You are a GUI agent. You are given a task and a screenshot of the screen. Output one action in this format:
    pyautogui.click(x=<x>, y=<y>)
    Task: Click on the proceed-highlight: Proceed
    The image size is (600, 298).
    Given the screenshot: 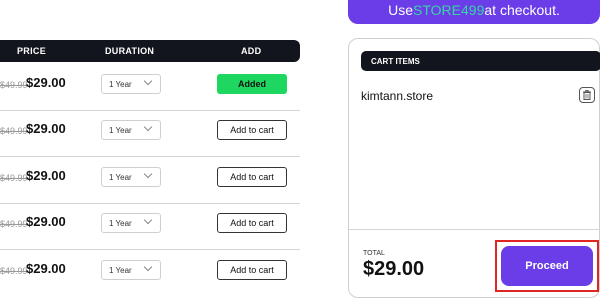 What is the action you would take?
    pyautogui.click(x=547, y=266)
    